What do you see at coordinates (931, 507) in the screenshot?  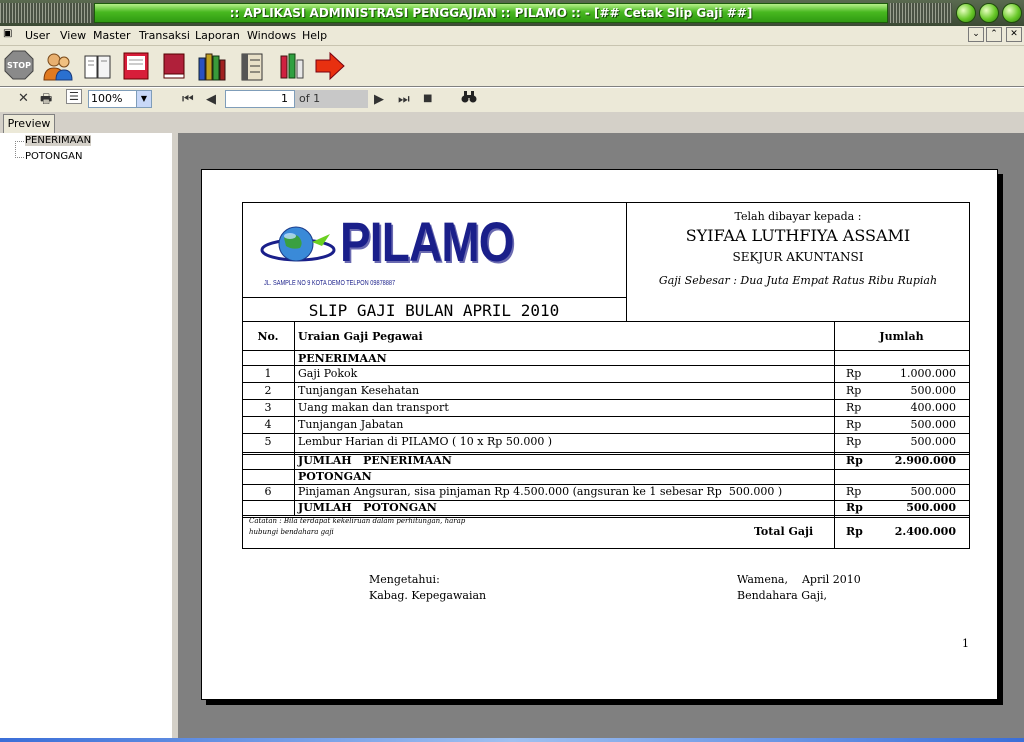 I see `total-deduct: 500.000` at bounding box center [931, 507].